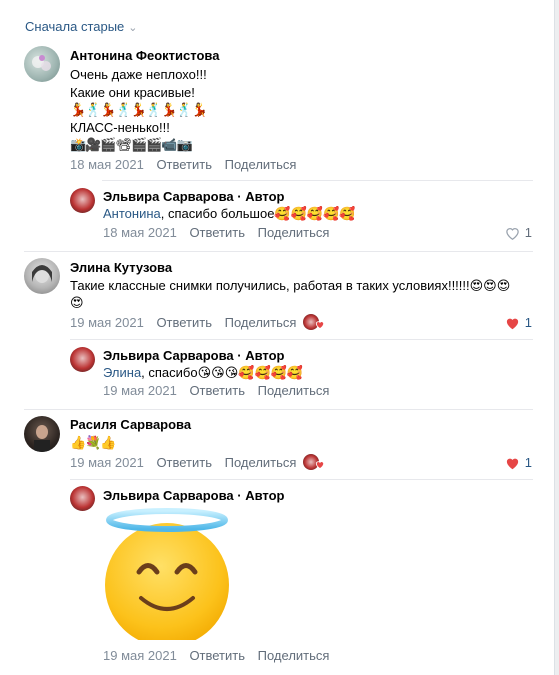 Image resolution: width=559 pixels, height=675 pixels. I want to click on smiling-face-with-halo-icon, so click(167, 574).